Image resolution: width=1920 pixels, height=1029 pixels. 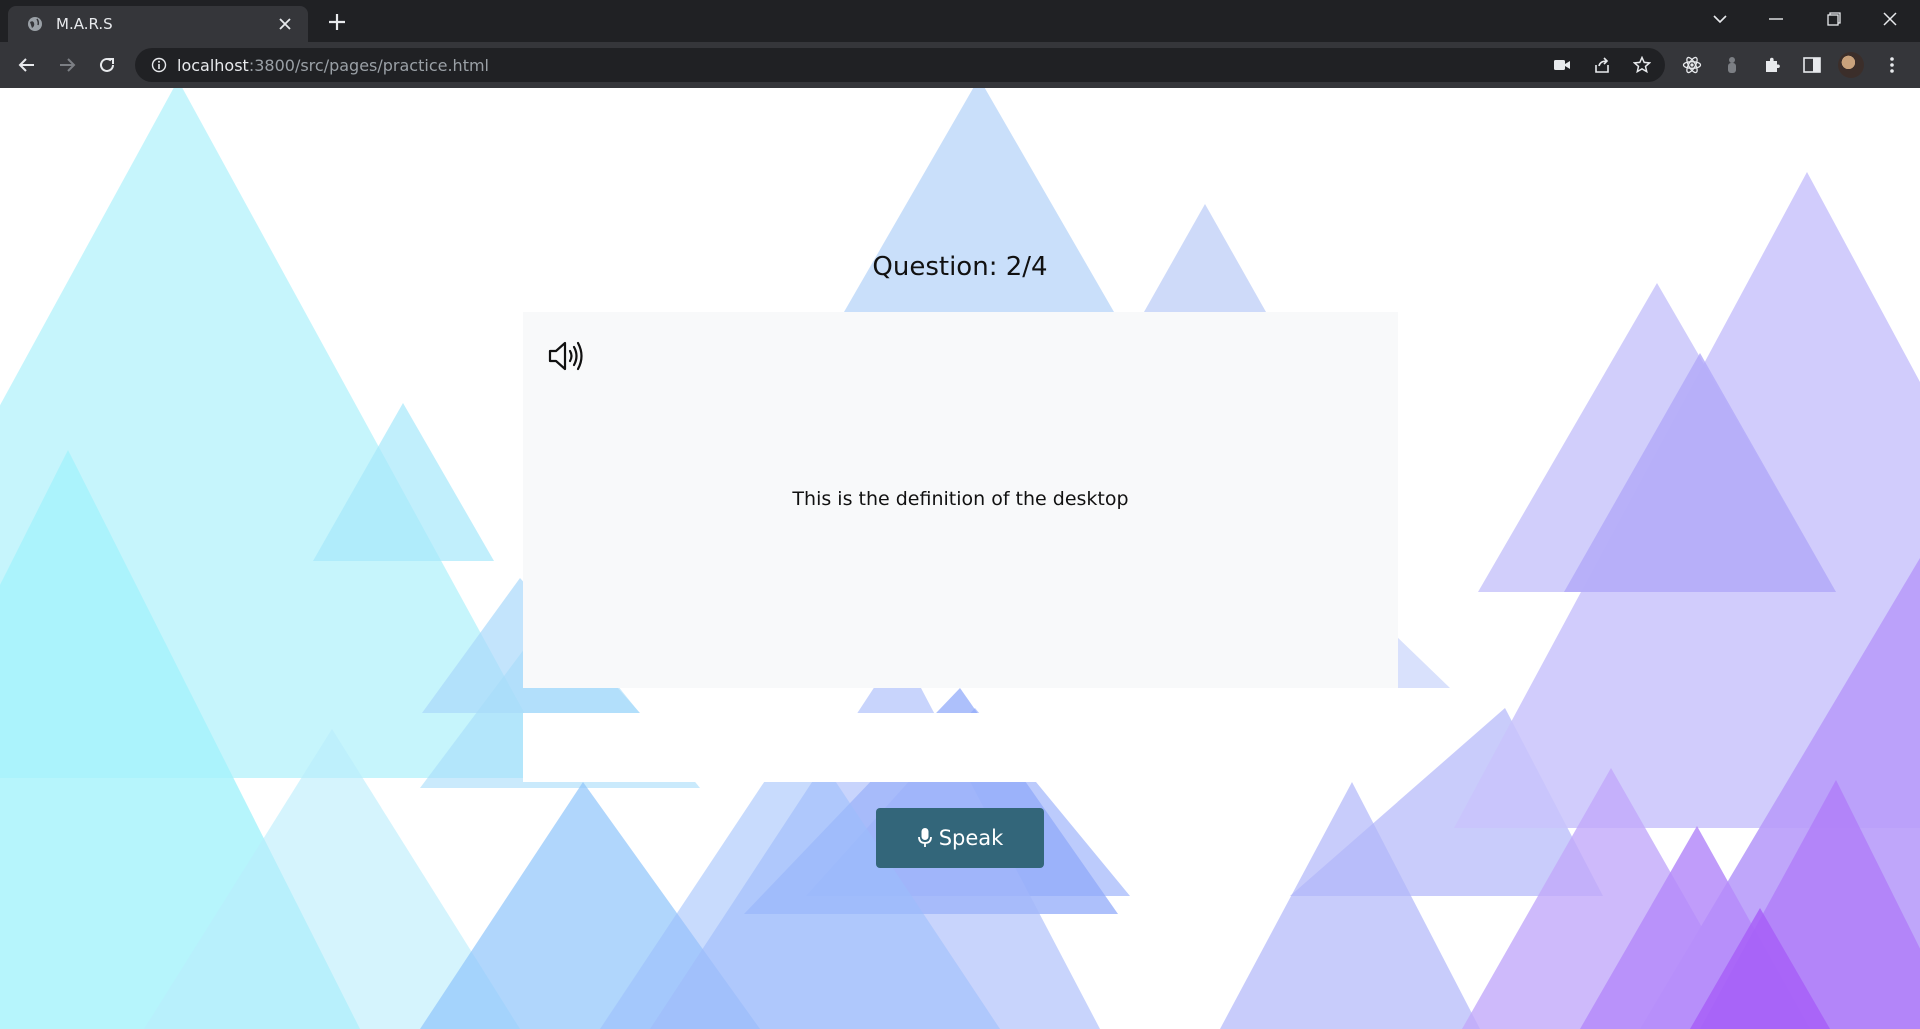 I want to click on tab-title: M.A.R.S, so click(x=84, y=24).